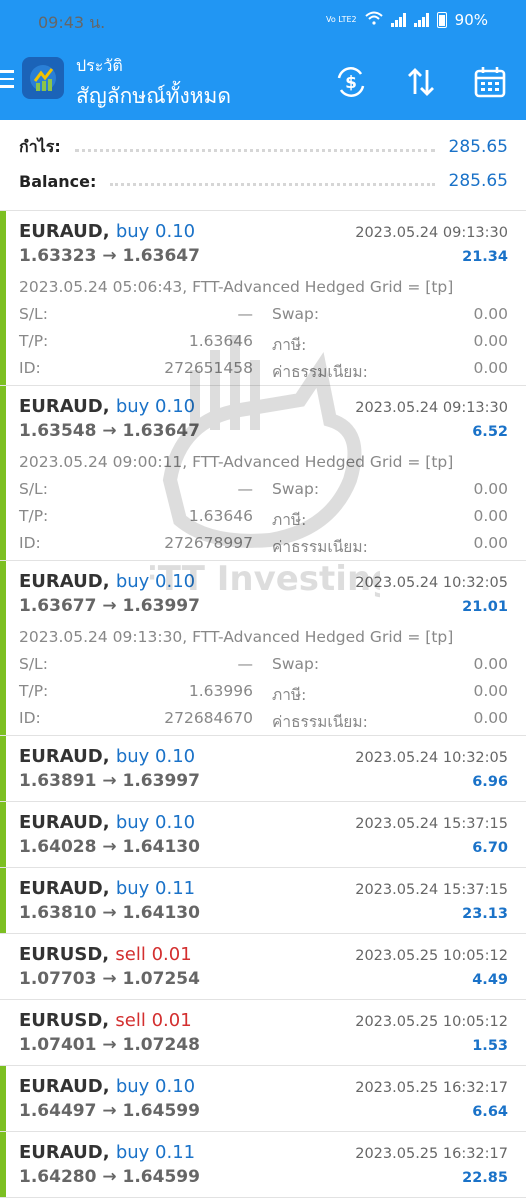 This screenshot has width=526, height=1200. I want to click on deal-profit: 6.64, so click(490, 1112).